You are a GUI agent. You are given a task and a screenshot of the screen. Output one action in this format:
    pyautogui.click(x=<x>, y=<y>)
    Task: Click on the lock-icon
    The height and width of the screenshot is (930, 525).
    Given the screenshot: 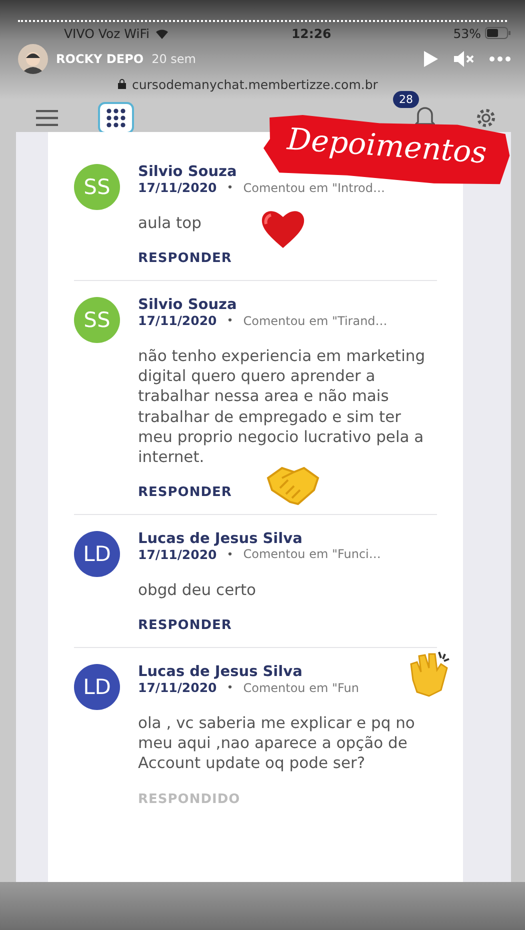 What is the action you would take?
    pyautogui.click(x=122, y=84)
    